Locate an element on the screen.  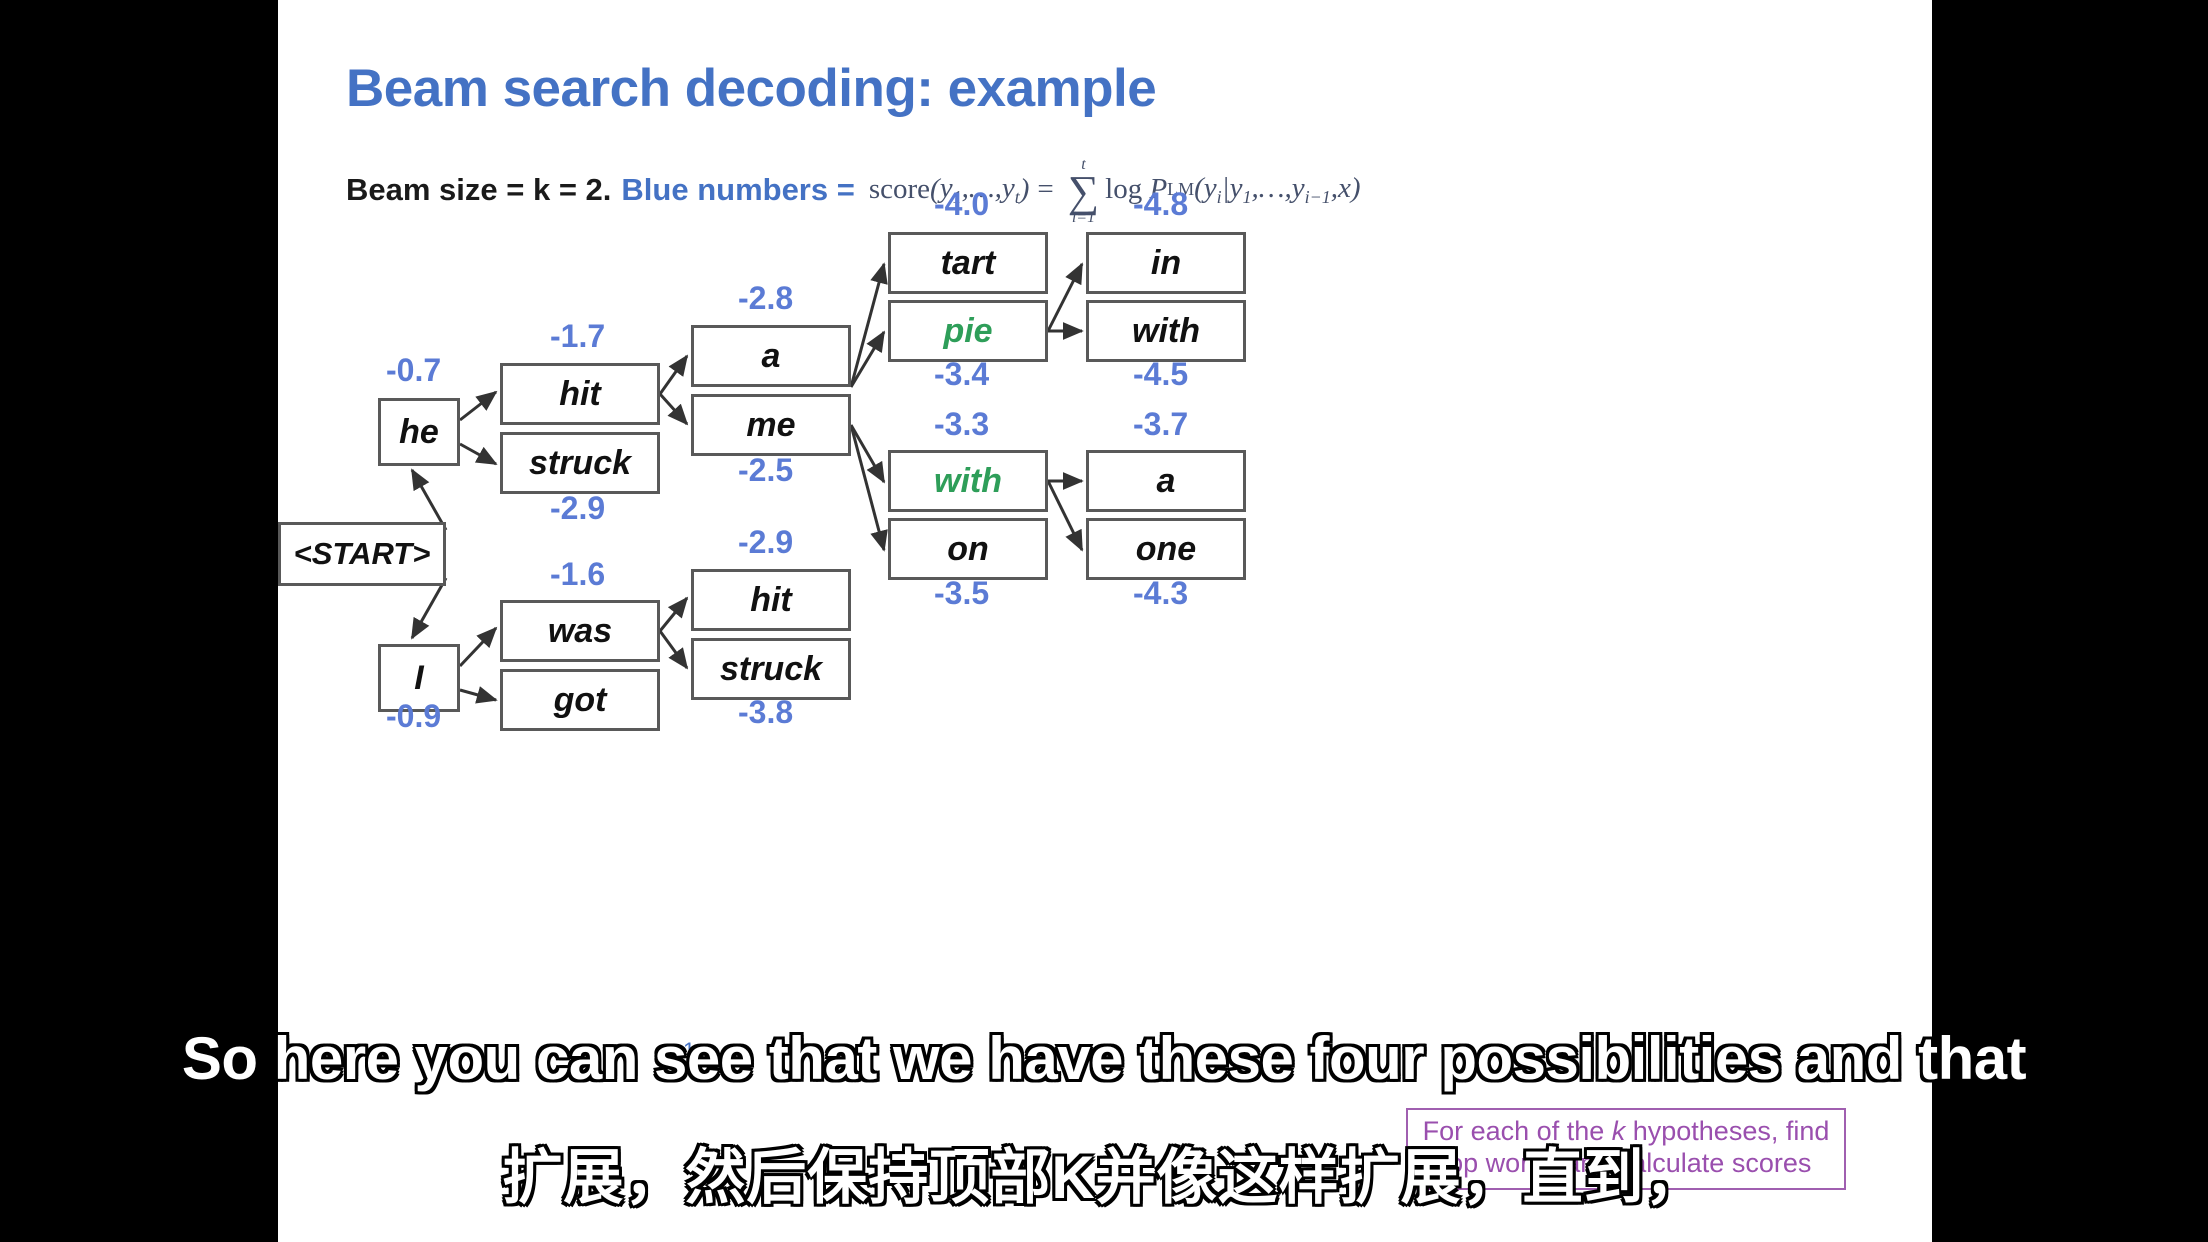
beam-size-text: Beam size = k = 2. is located at coordinates (479, 189).